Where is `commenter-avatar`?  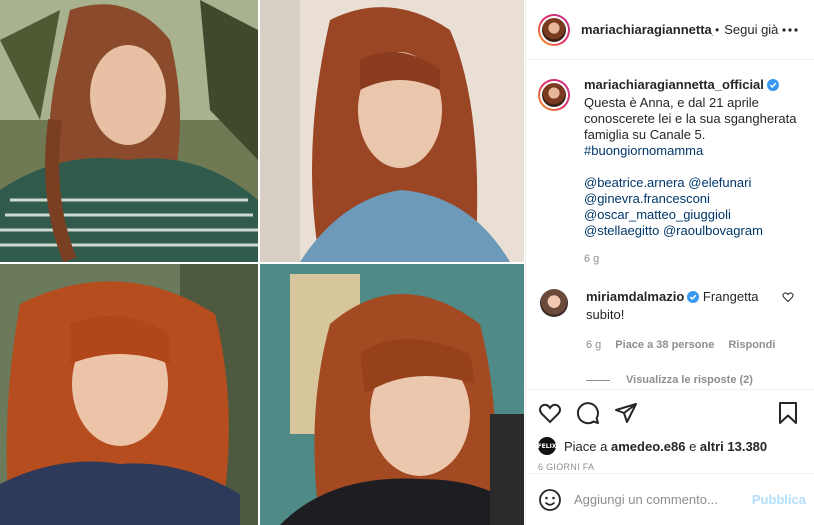
commenter-avatar is located at coordinates (554, 303).